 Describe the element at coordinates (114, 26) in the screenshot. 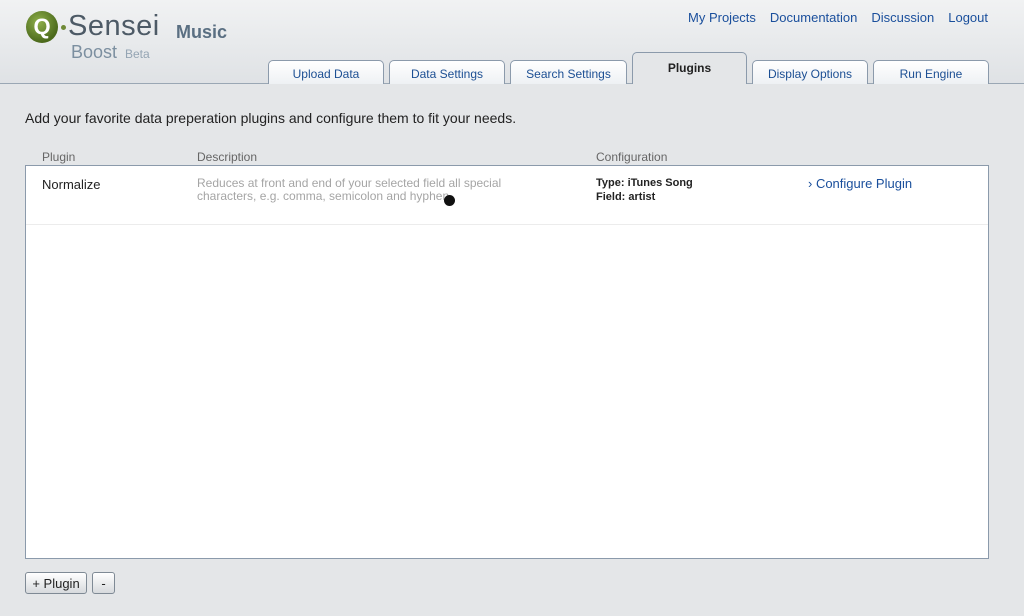

I see `logo-sensei-text: Sensei` at that location.